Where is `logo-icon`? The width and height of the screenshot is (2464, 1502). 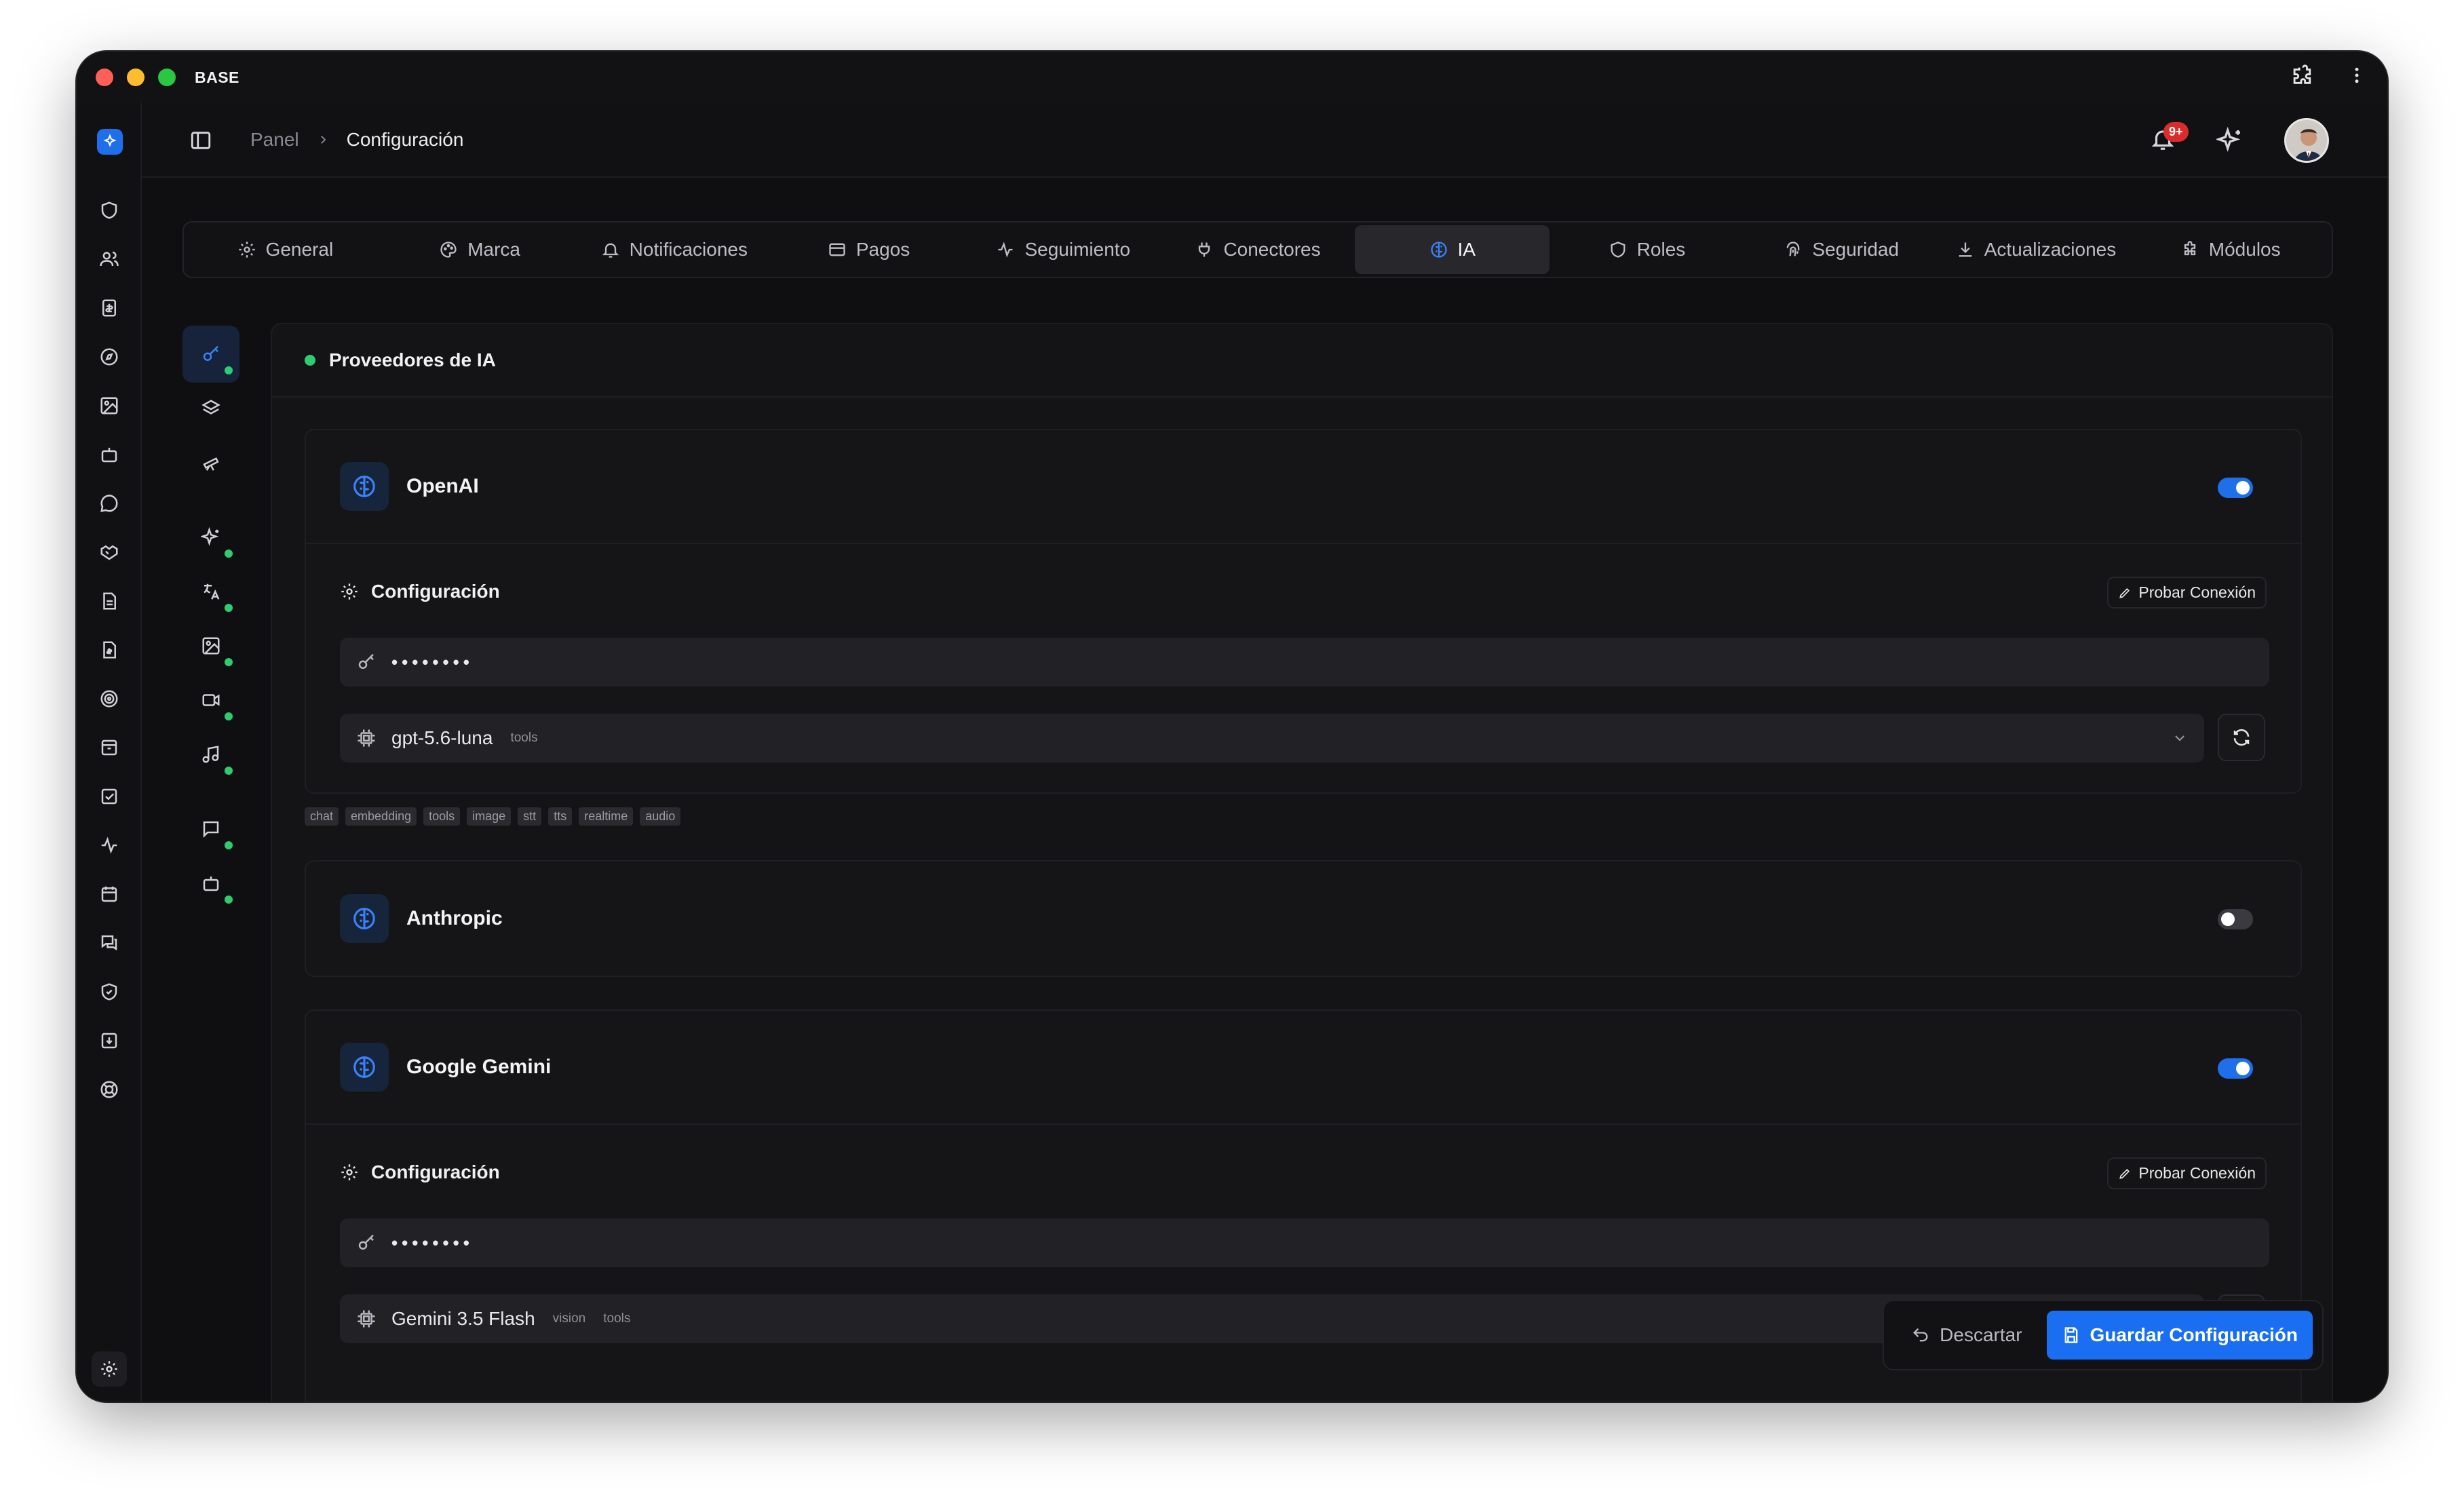
logo-icon is located at coordinates (110, 140).